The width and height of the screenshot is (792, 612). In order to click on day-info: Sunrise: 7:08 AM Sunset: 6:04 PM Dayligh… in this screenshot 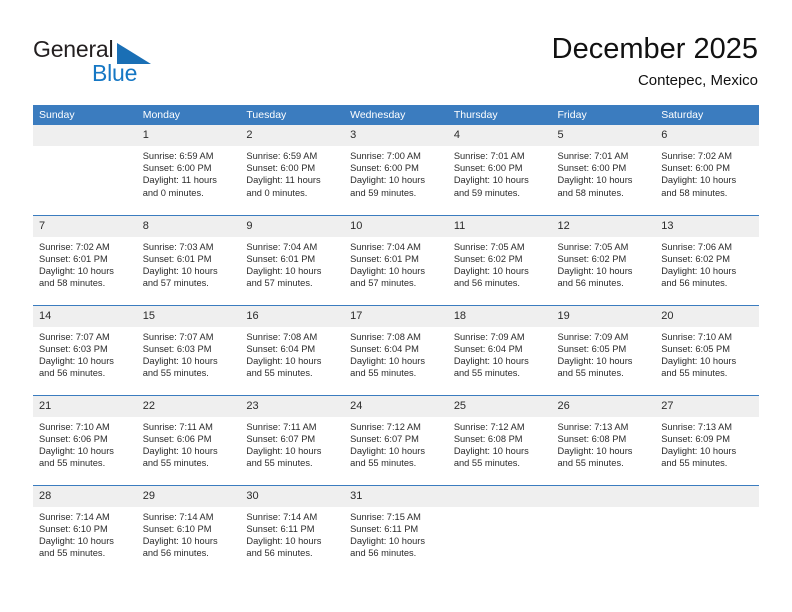, I will do `click(292, 353)`.